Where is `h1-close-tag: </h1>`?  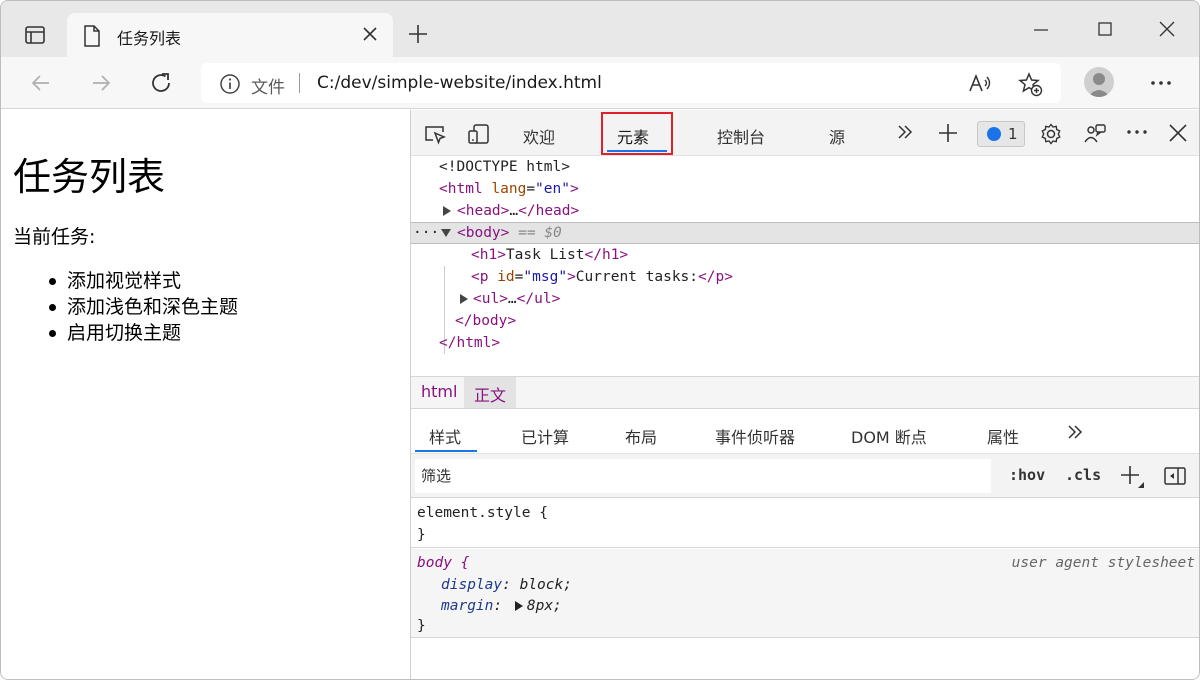 h1-close-tag: </h1> is located at coordinates (606, 255).